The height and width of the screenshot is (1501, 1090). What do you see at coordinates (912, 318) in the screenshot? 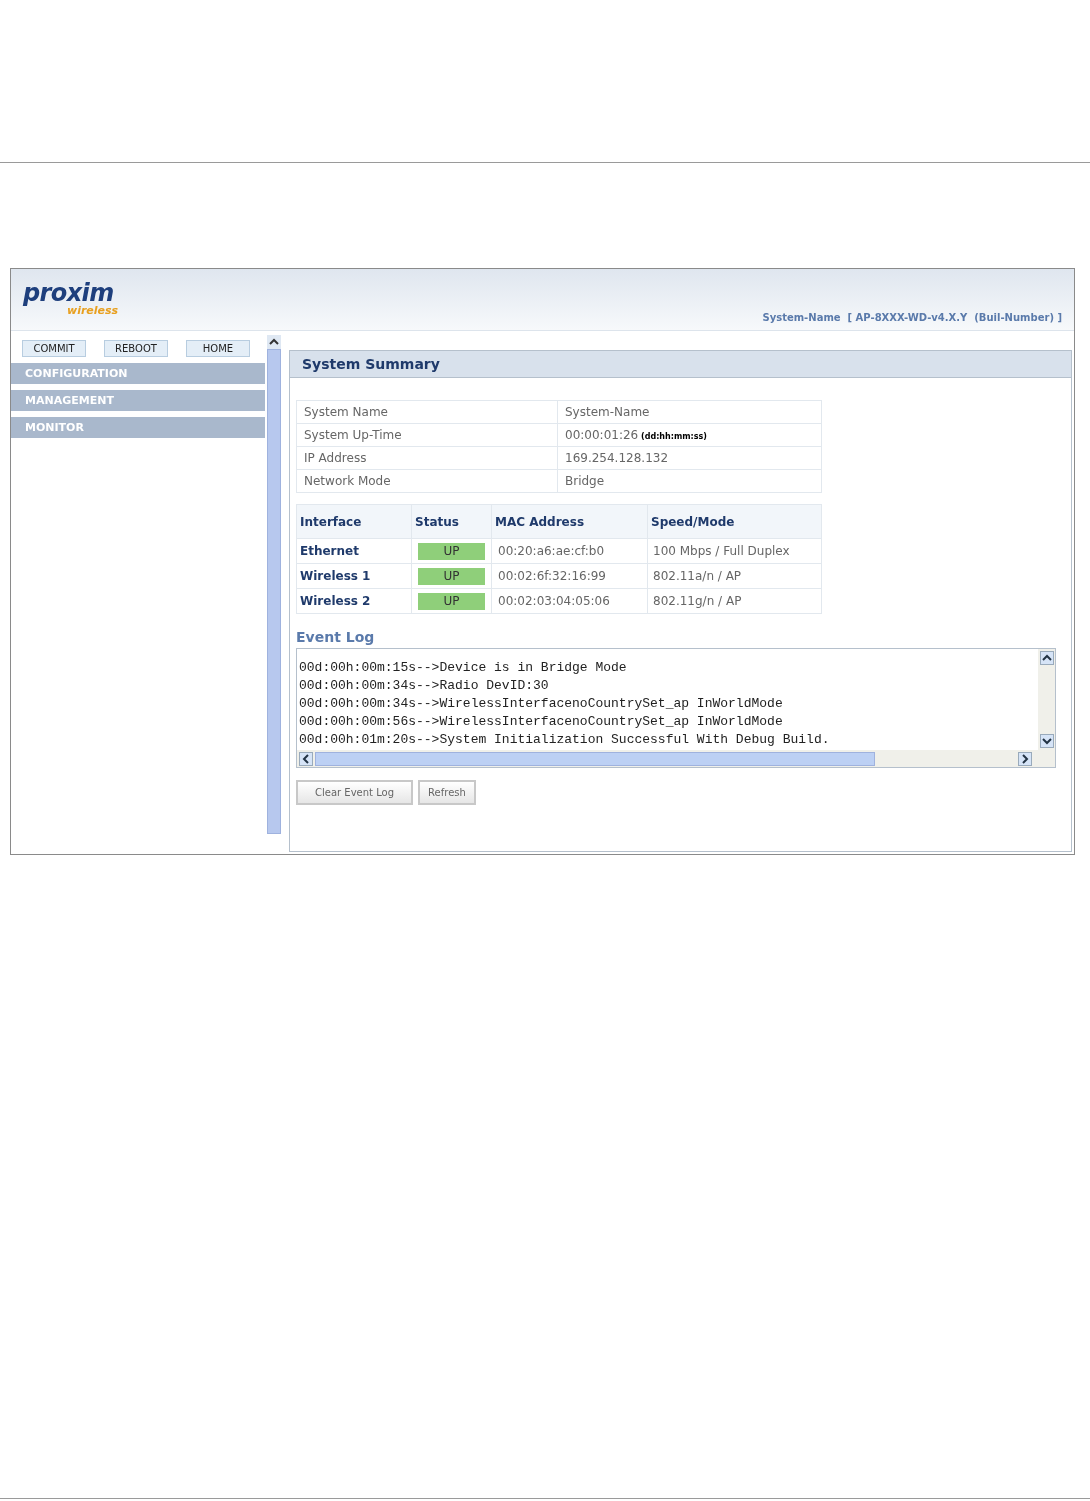
I see `system-info: System-Name [ AP-8XXX-WD-v4.X.Y (Buil-Number) ]` at bounding box center [912, 318].